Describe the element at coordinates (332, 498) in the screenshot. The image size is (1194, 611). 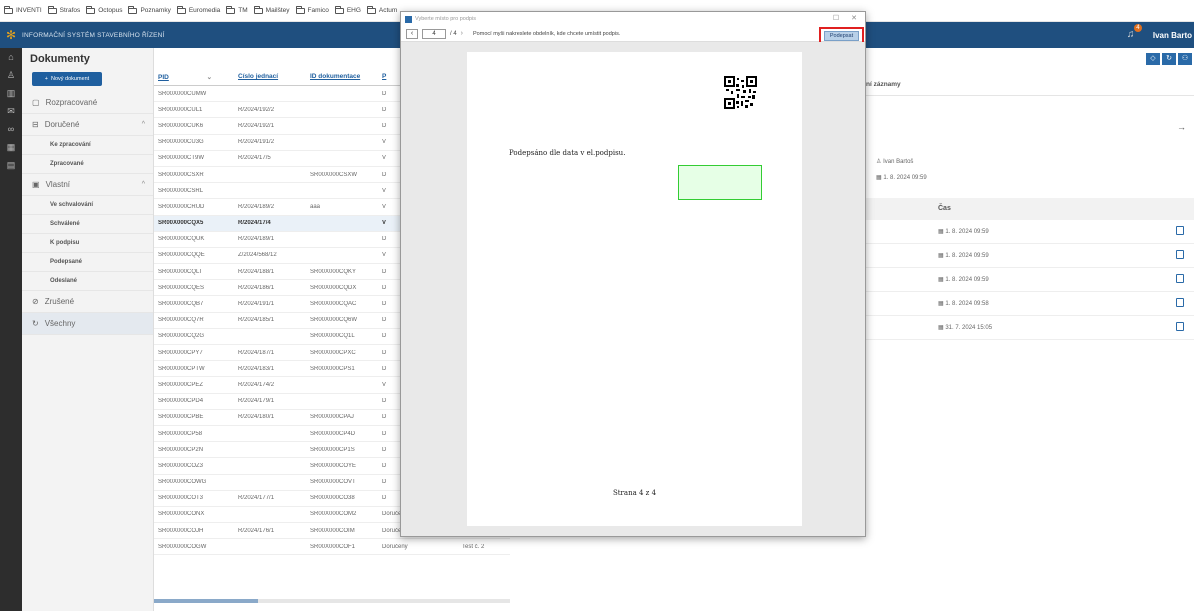
I see `table-cell-idd: SR00X000CO38` at that location.